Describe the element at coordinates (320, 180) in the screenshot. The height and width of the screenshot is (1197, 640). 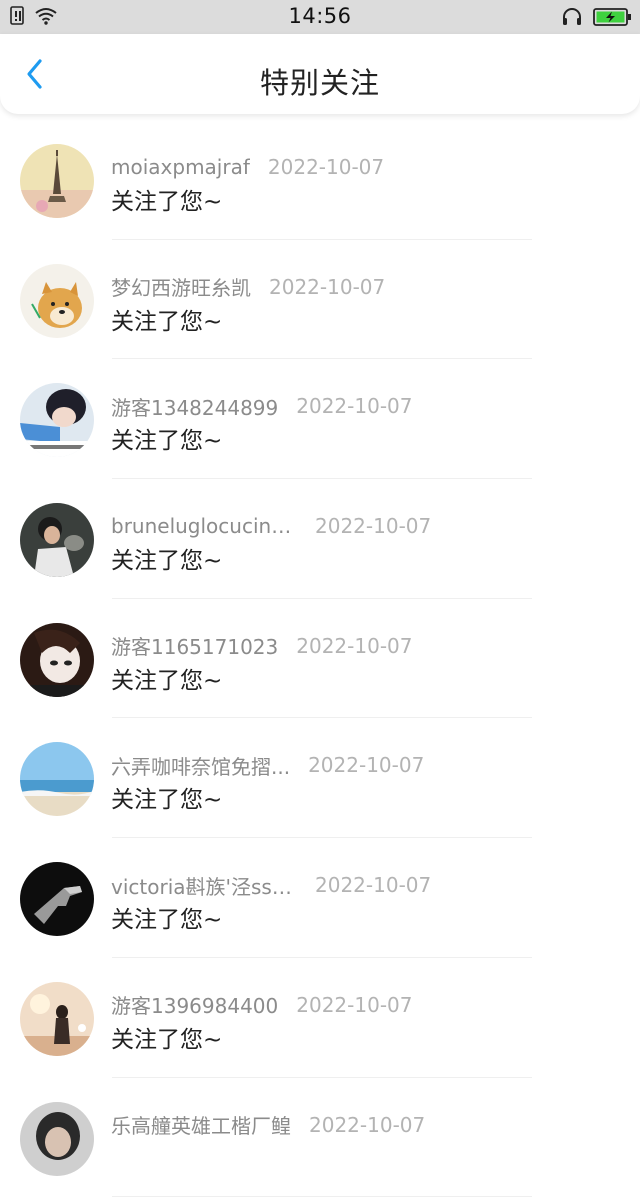
I see `list-item: moiaxpmajraf 2022-10-07 关注了您~` at that location.